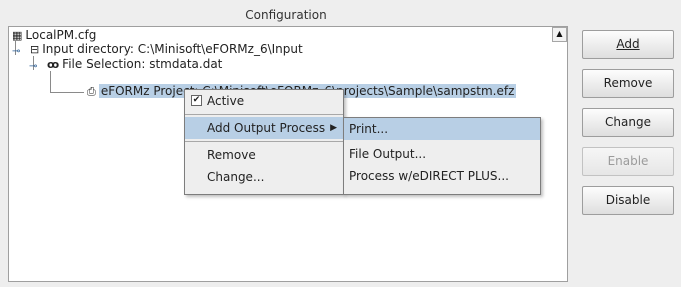 This screenshot has height=287, width=681. Describe the element at coordinates (226, 101) in the screenshot. I see `menu-item-label: Active` at that location.